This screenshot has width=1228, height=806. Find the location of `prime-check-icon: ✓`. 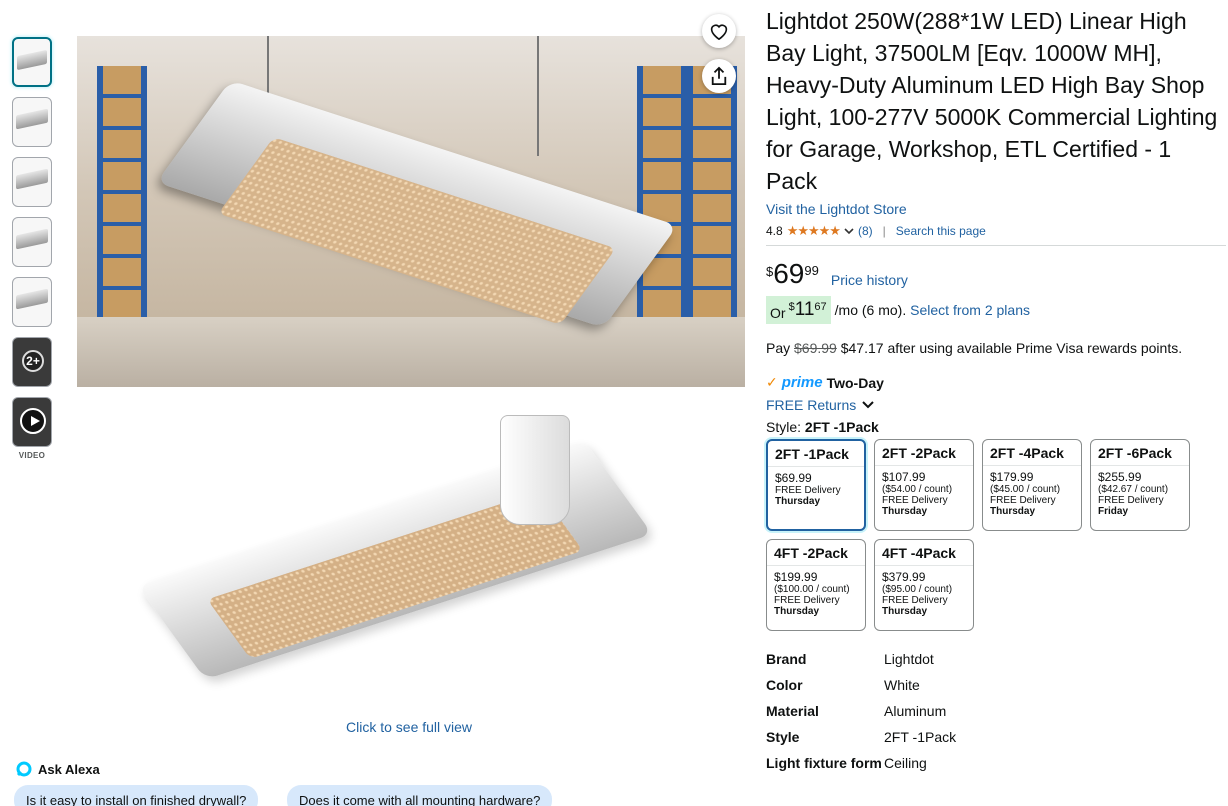

prime-check-icon: ✓ is located at coordinates (772, 382).